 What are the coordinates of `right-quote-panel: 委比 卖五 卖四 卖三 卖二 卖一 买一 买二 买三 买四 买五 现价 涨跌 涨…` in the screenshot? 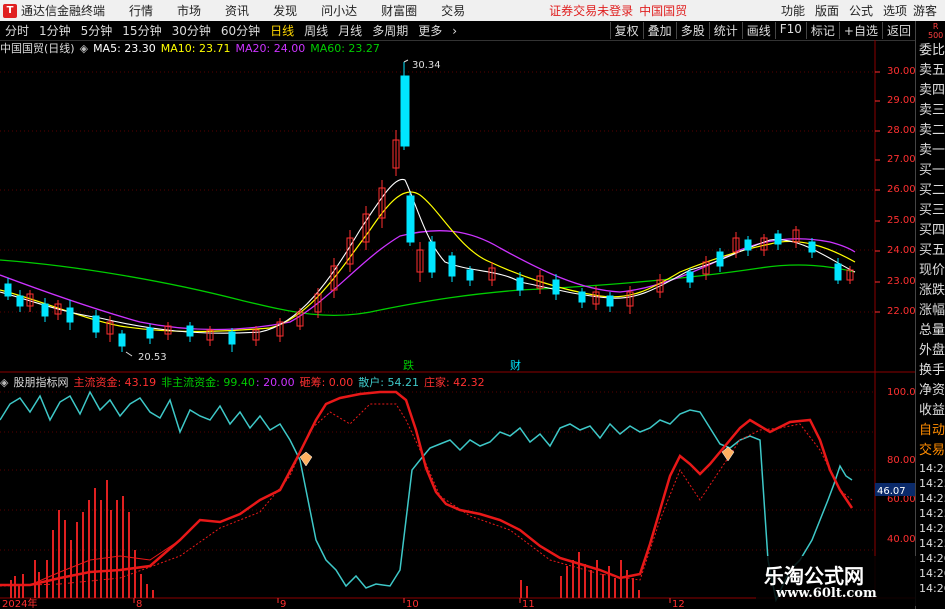 It's located at (930, 315).